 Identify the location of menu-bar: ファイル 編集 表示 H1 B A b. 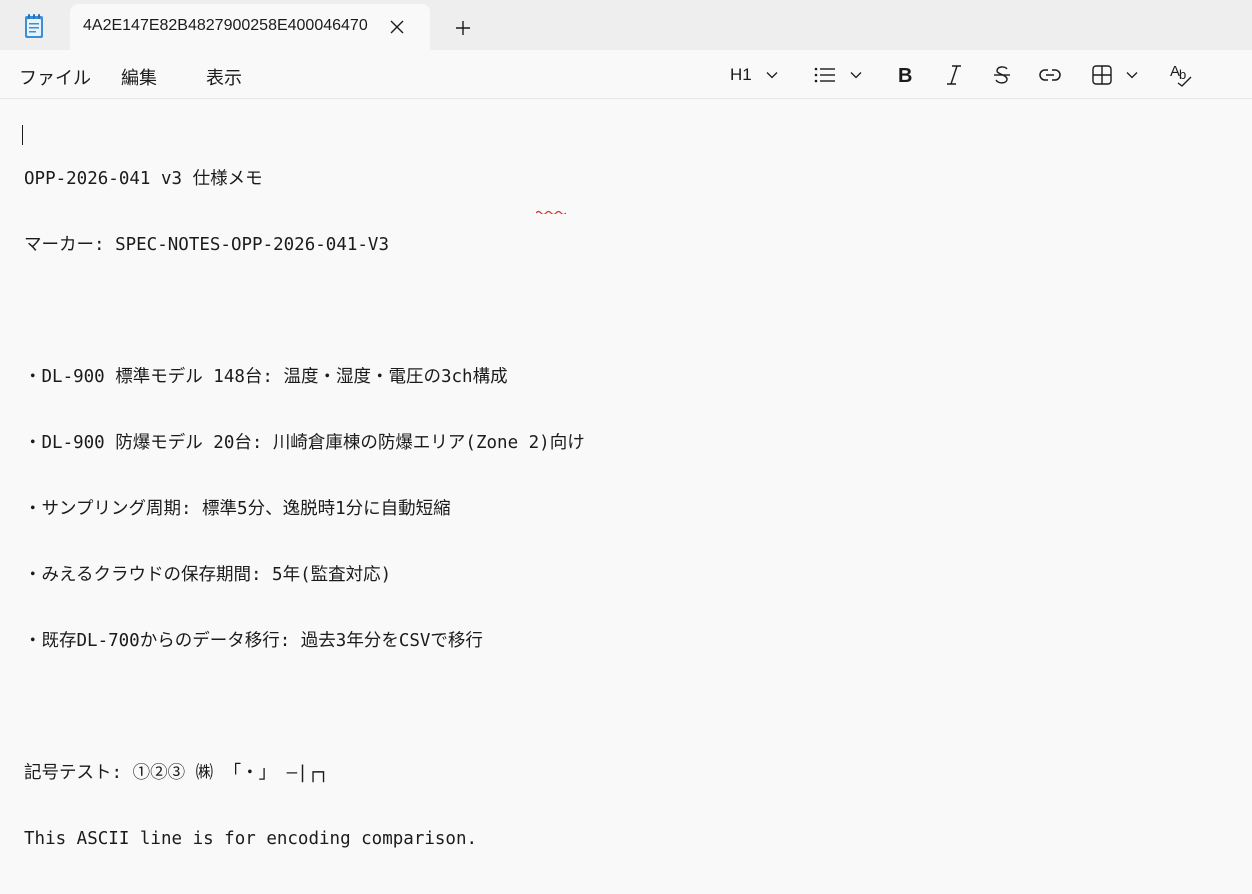
(626, 74).